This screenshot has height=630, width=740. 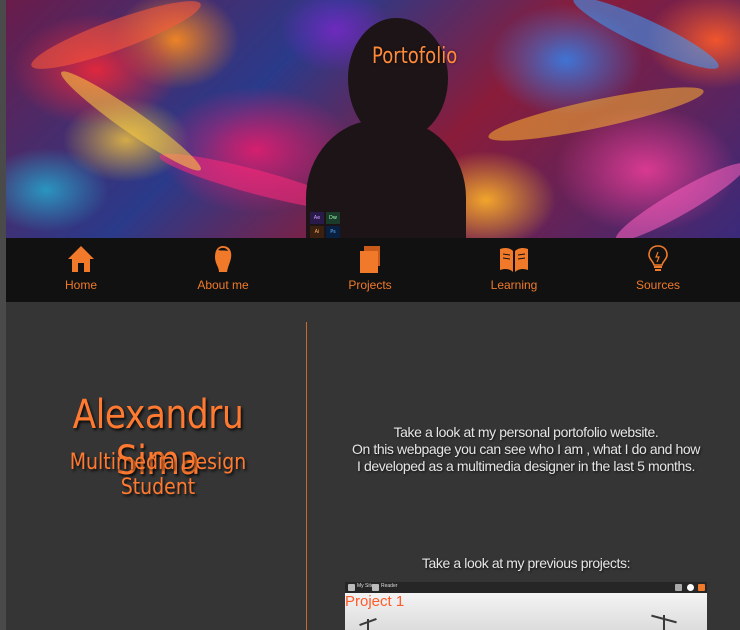 What do you see at coordinates (701, 587) in the screenshot?
I see `menu-icon` at bounding box center [701, 587].